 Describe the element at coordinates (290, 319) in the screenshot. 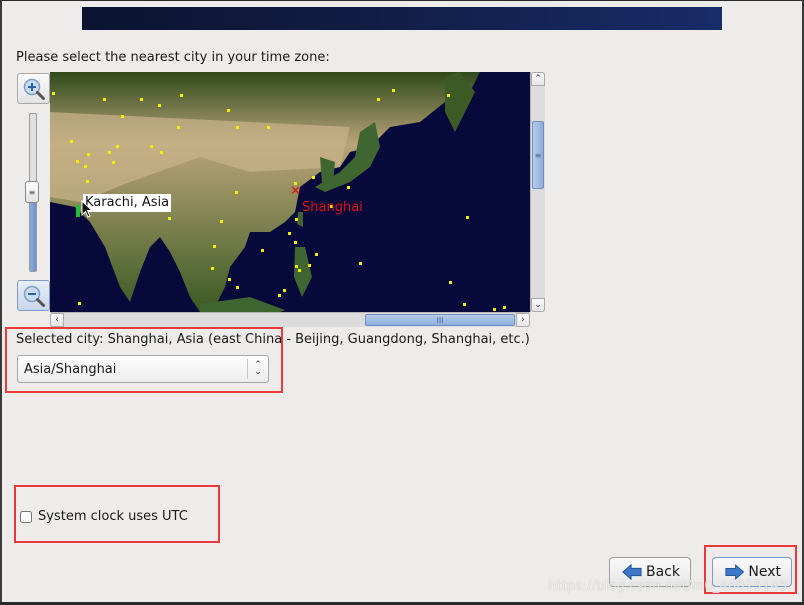

I see `map-horizontal-scrollbar: ‹ III ›` at that location.